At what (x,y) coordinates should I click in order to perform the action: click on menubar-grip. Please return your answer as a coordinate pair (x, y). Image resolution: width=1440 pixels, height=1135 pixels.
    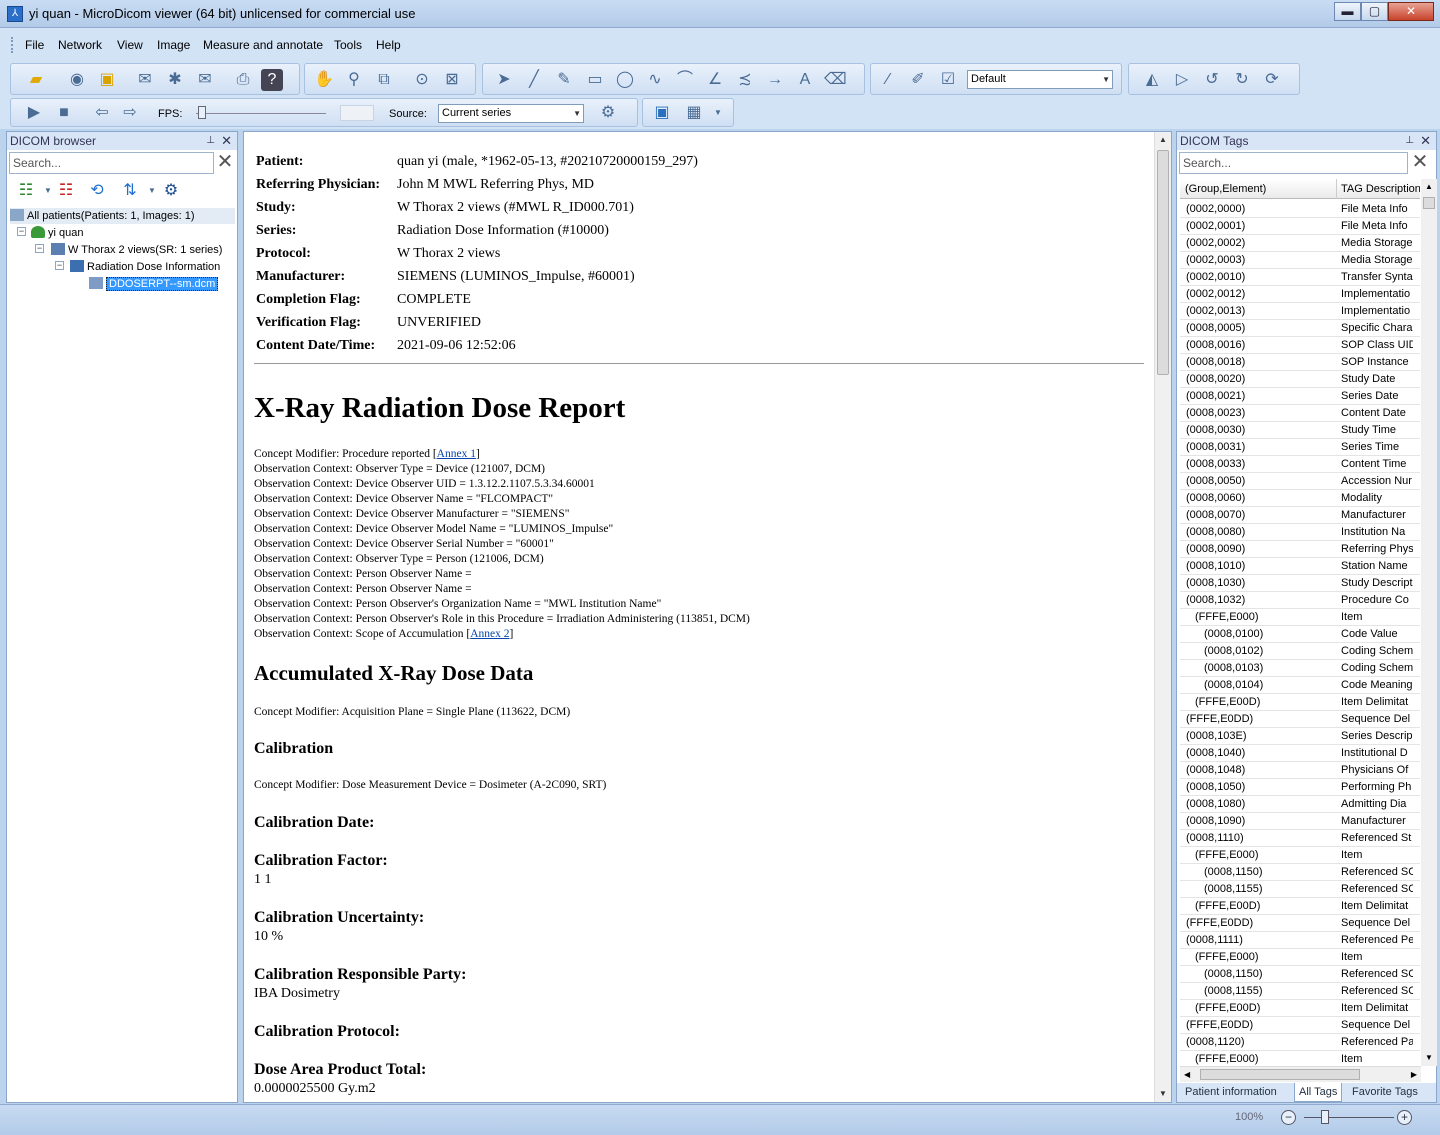
    Looking at the image, I should click on (12, 45).